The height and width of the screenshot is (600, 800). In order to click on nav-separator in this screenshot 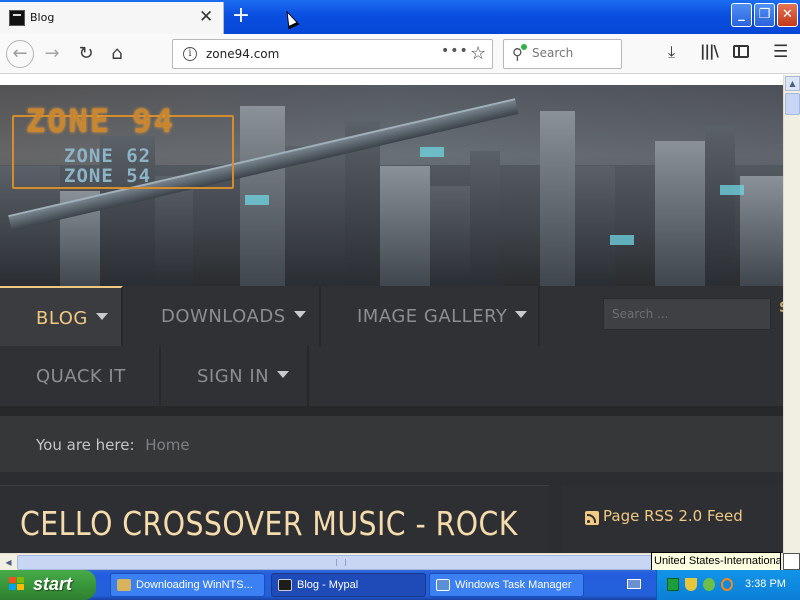, I will do `click(391, 411)`.